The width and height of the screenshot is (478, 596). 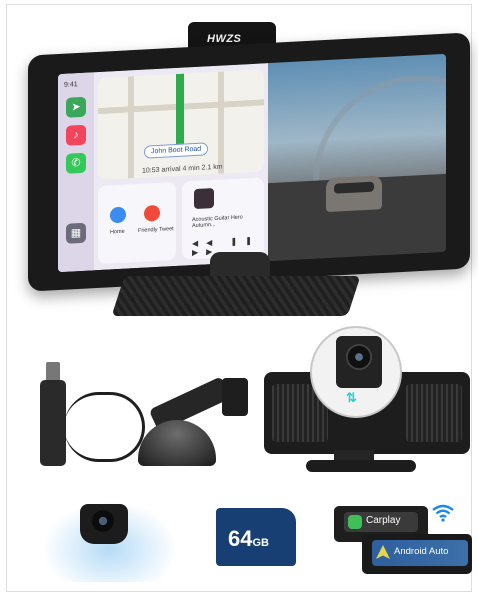 What do you see at coordinates (118, 215) in the screenshot?
I see `home-icon` at bounding box center [118, 215].